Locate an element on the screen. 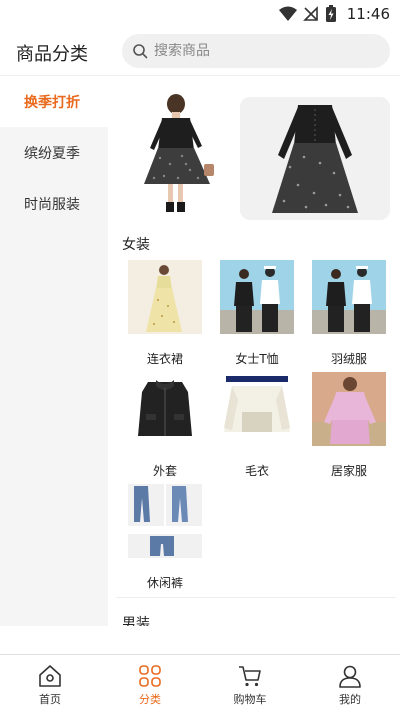  down-jacket-image is located at coordinates (349, 297).